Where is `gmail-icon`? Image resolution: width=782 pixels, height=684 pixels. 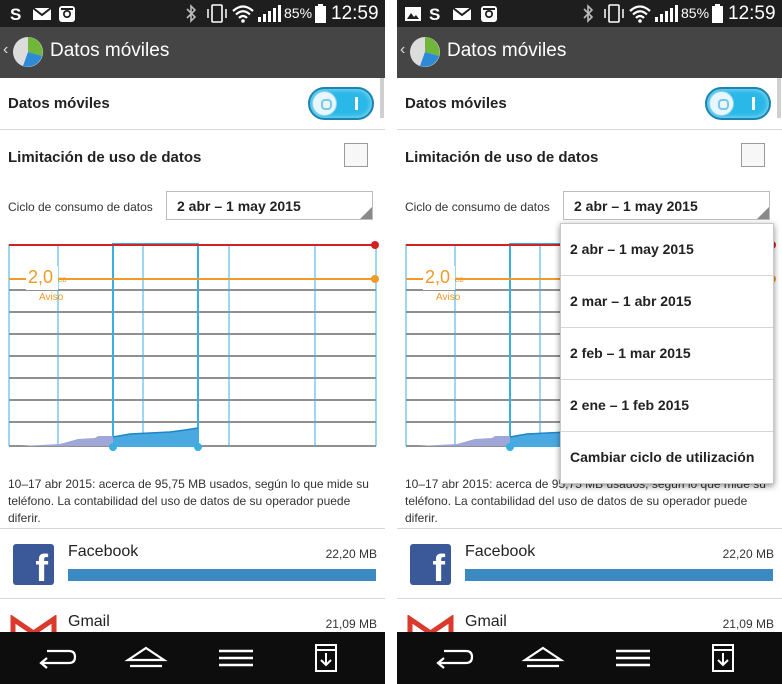
gmail-icon is located at coordinates (430, 623).